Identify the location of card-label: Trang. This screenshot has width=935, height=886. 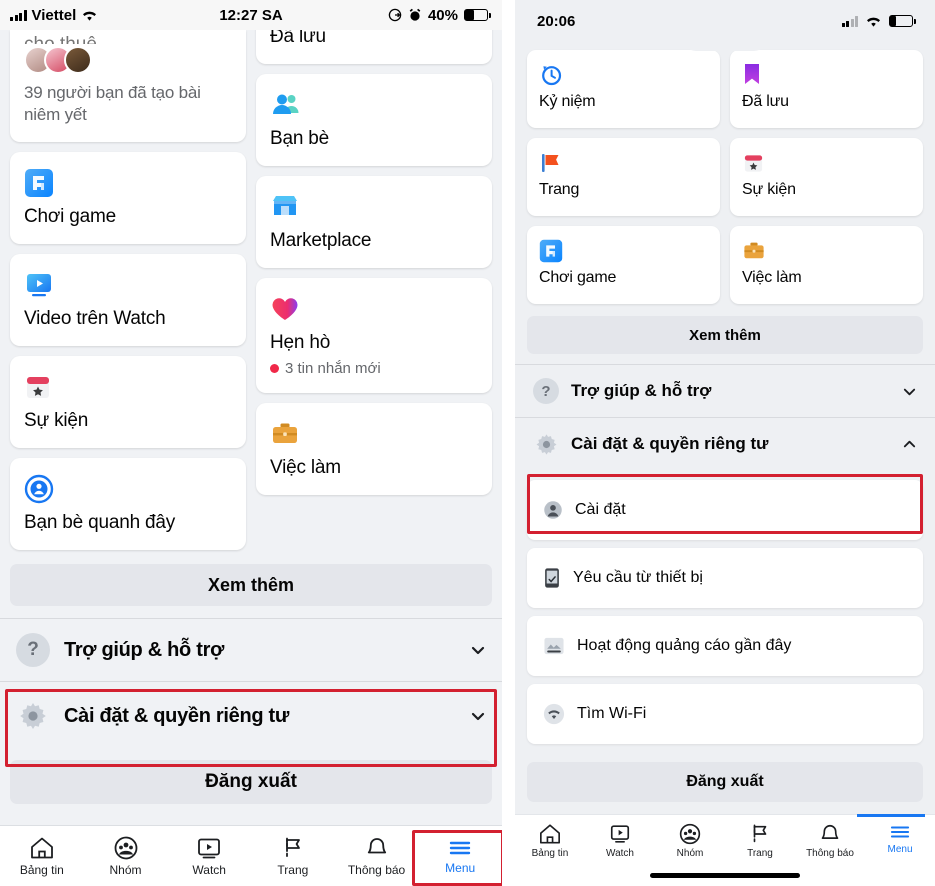
(559, 189).